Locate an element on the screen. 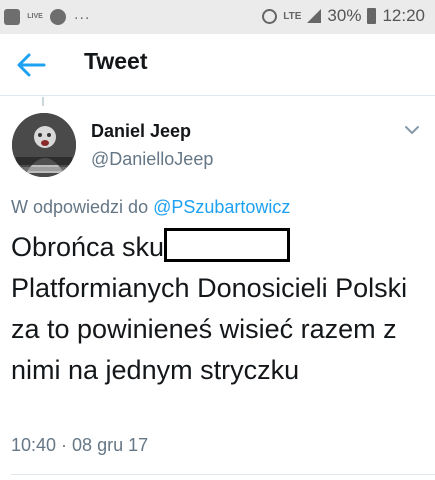 Image resolution: width=435 pixels, height=480 pixels. battery-percent: 30% is located at coordinates (344, 15).